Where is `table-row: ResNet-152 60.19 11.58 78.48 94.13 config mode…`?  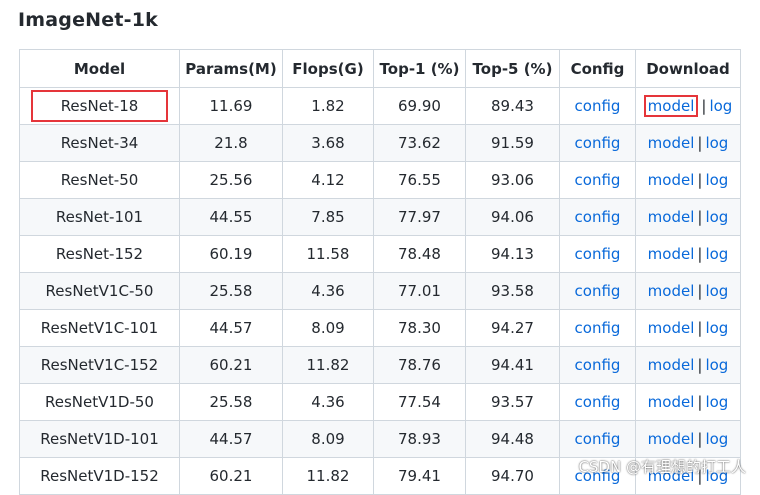
table-row: ResNet-152 60.19 11.58 78.48 94.13 config mode… is located at coordinates (380, 254).